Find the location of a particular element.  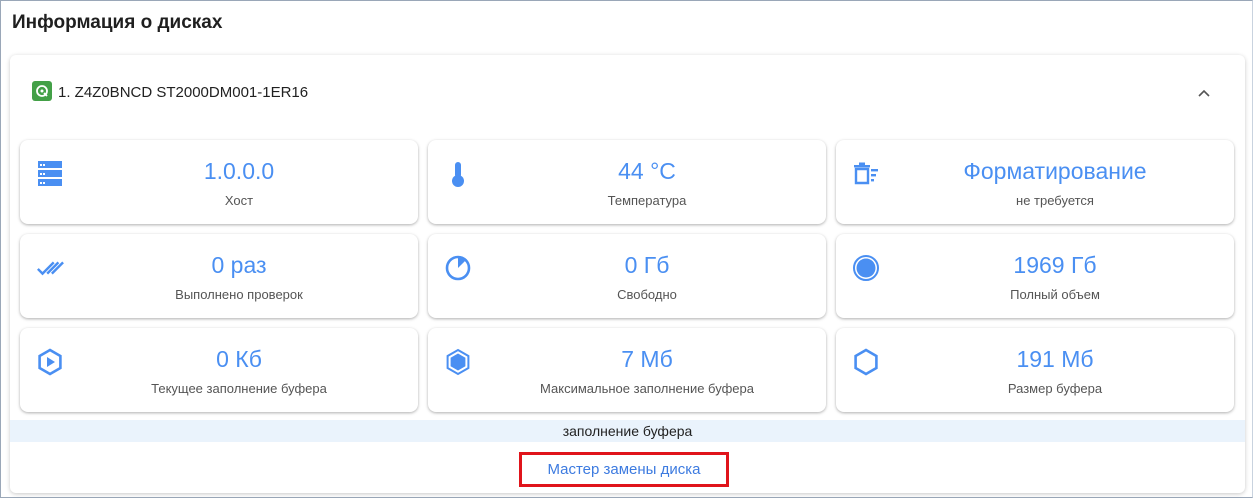

stat-label-buffer-max: Максимальное заполнение буфера is located at coordinates (647, 388).